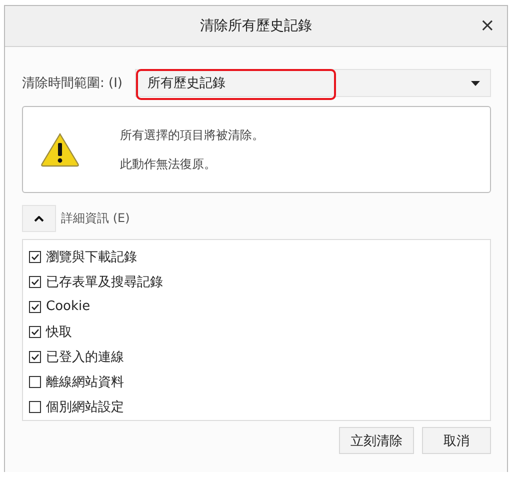  I want to click on checkbox-label: 瀏覽與下載記錄, so click(91, 257).